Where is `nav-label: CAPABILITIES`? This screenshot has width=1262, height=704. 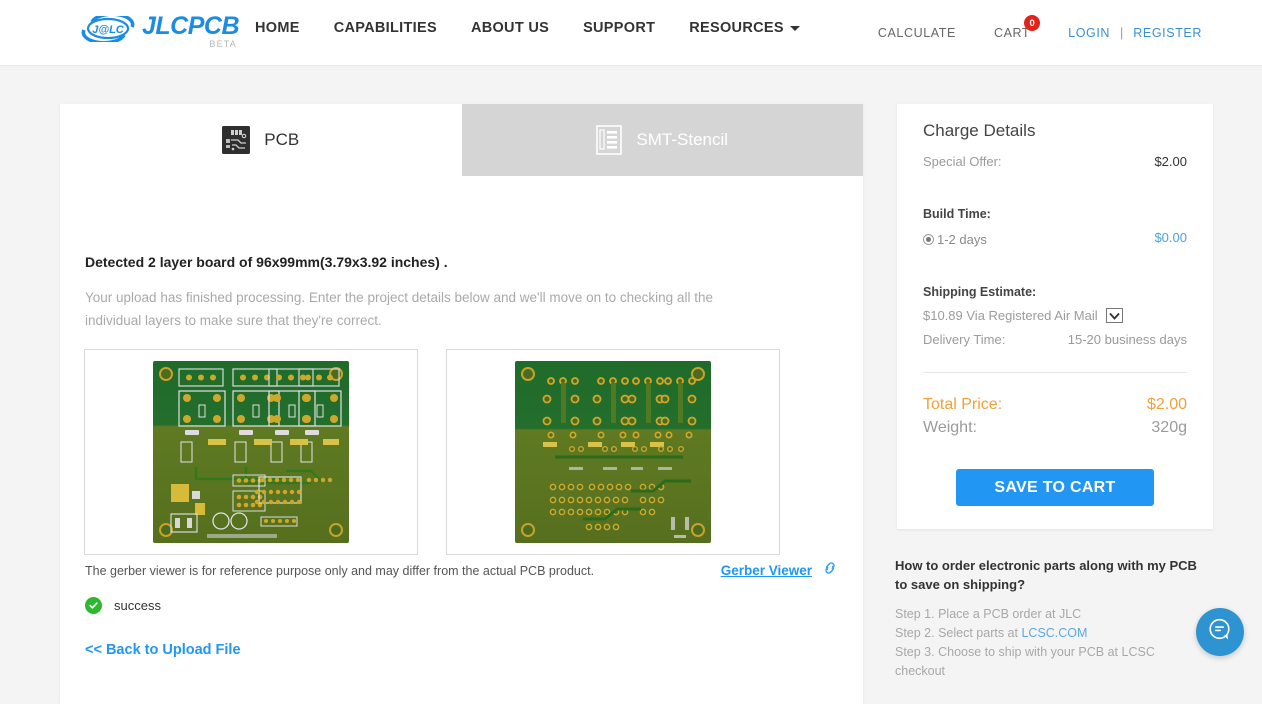
nav-label: CAPABILITIES is located at coordinates (385, 28).